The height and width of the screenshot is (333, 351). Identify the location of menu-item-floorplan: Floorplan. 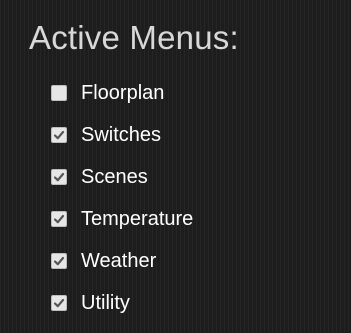
(122, 93).